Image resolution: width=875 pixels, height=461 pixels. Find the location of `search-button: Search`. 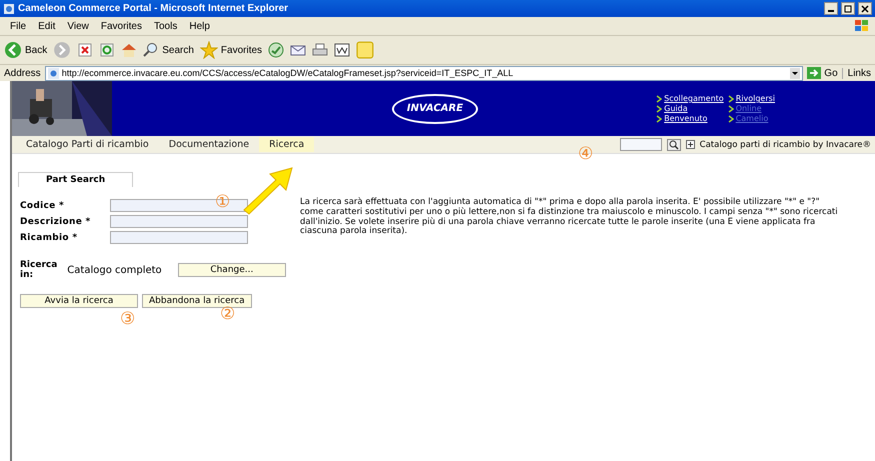

search-button: Search is located at coordinates (168, 50).